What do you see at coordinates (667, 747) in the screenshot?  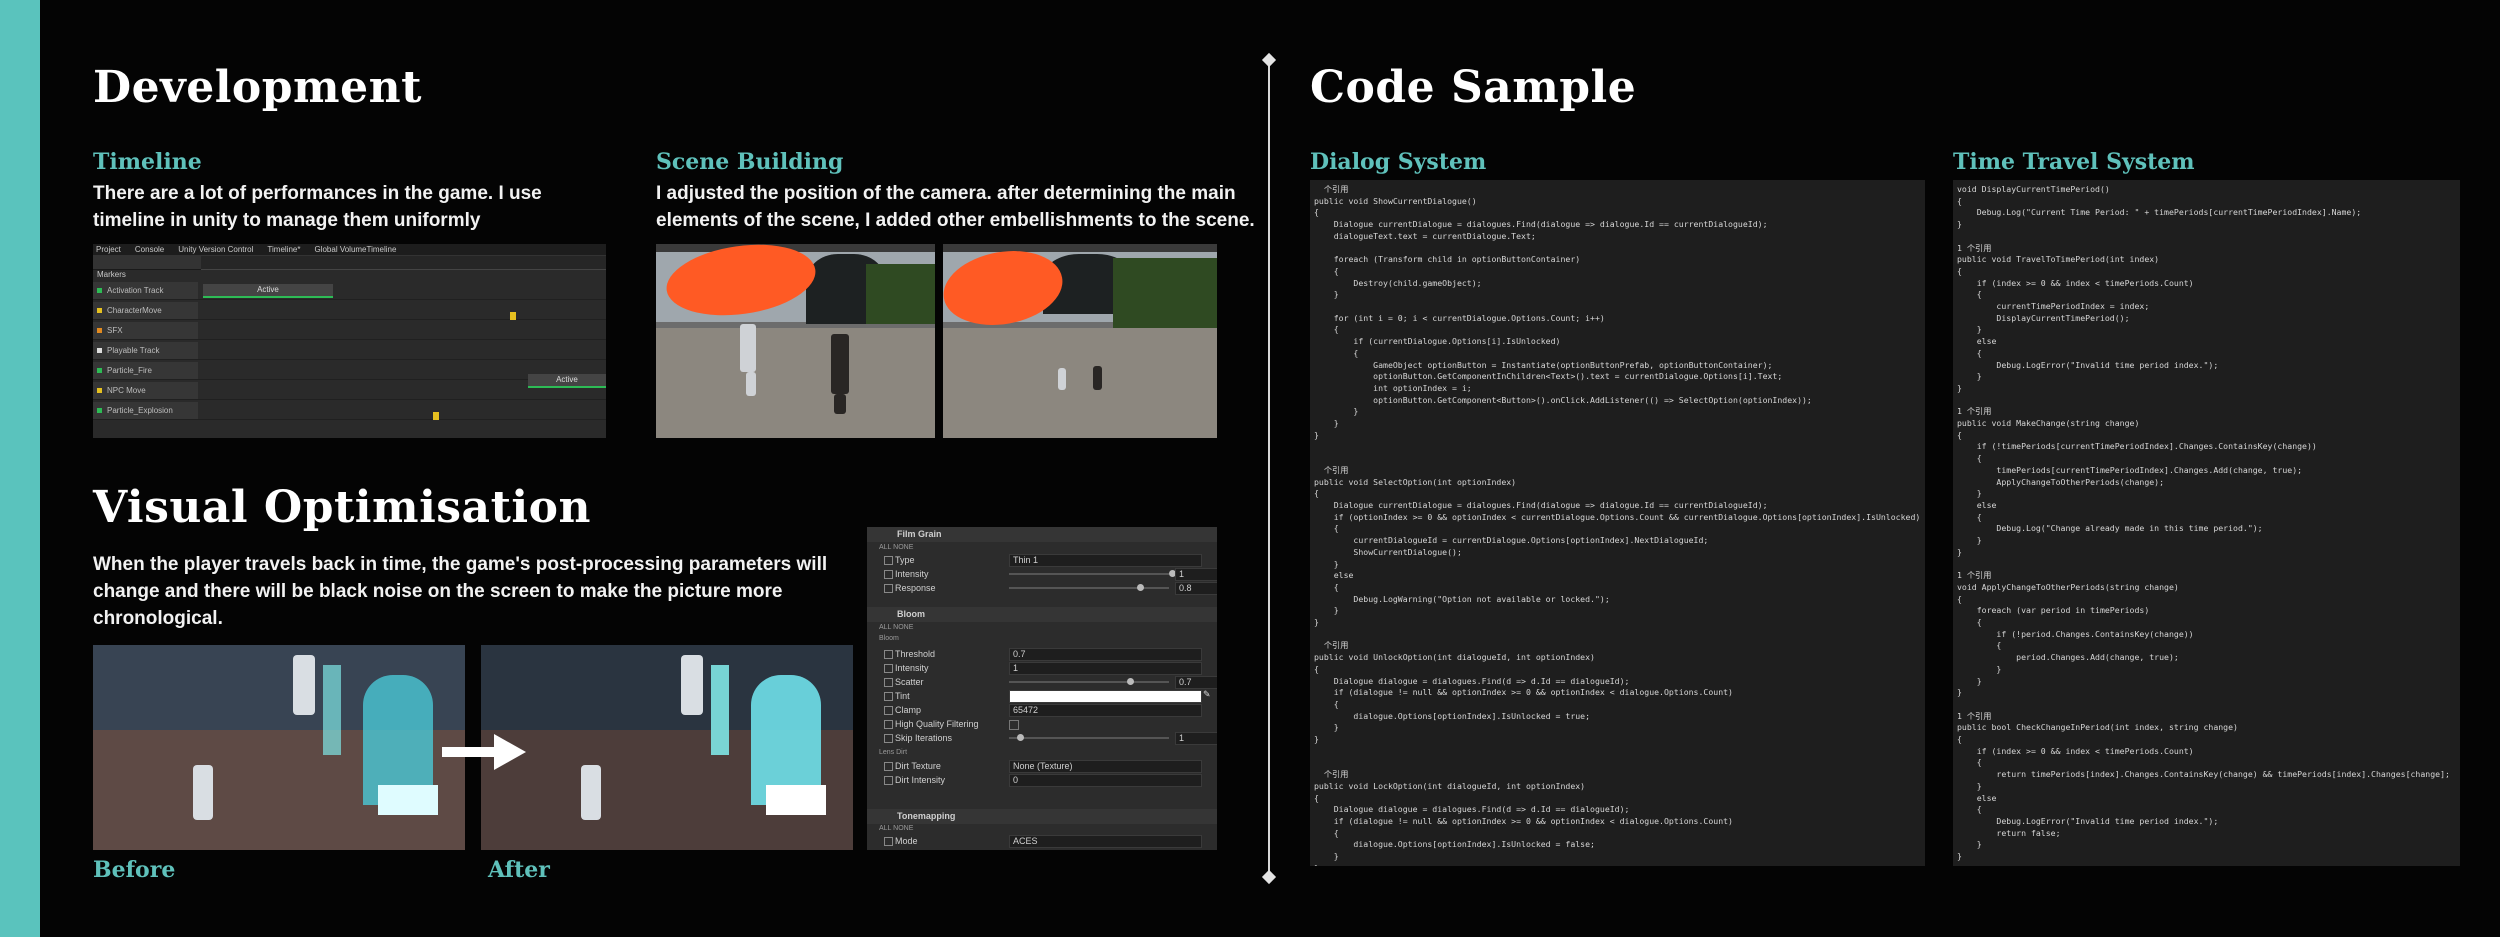 I see `after-screenshot` at bounding box center [667, 747].